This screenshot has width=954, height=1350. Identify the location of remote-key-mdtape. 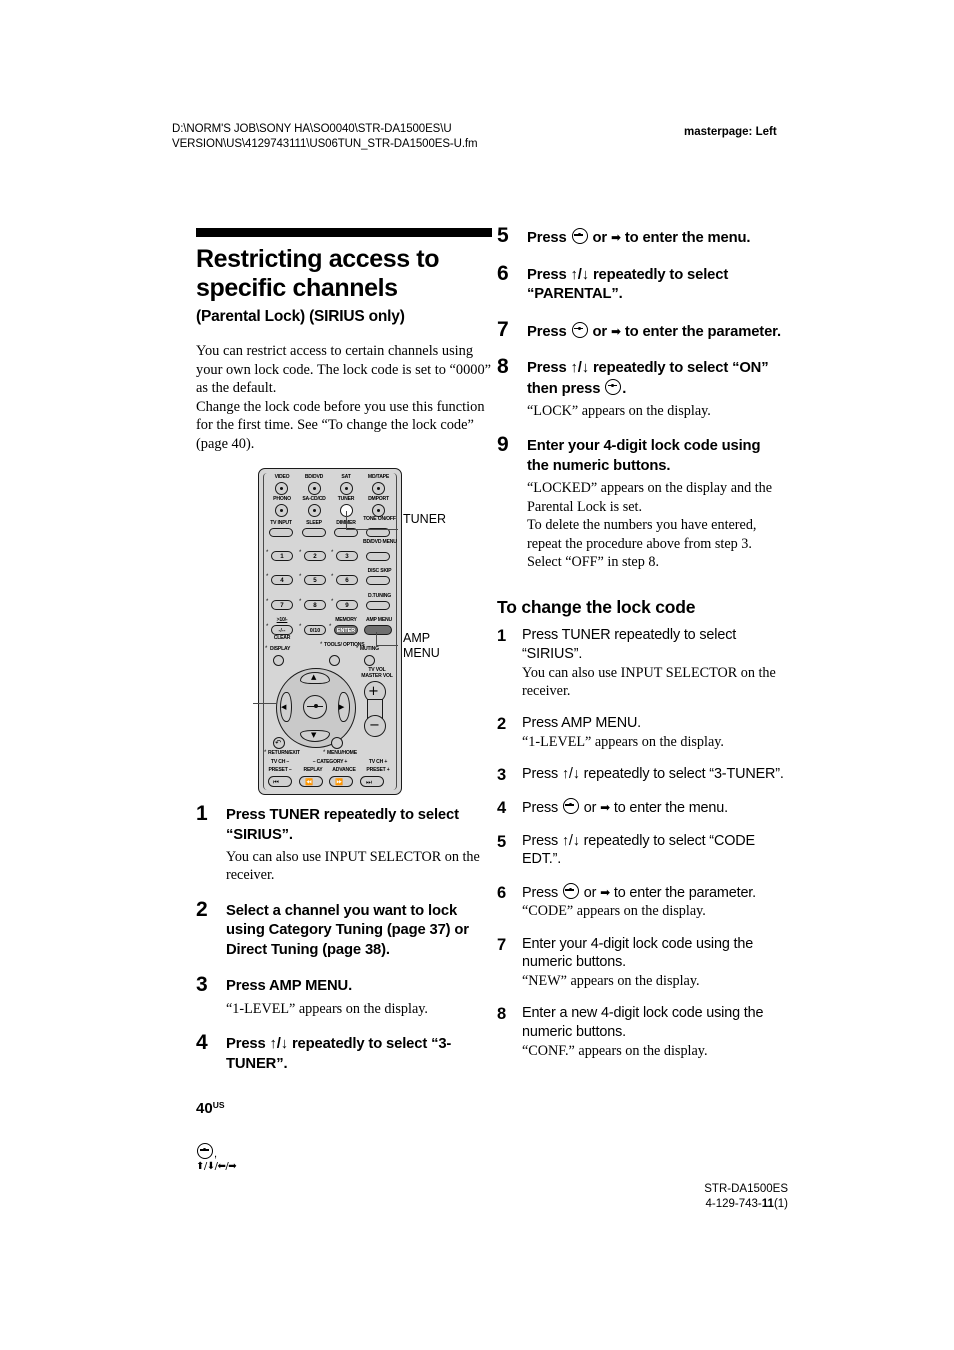
(378, 488).